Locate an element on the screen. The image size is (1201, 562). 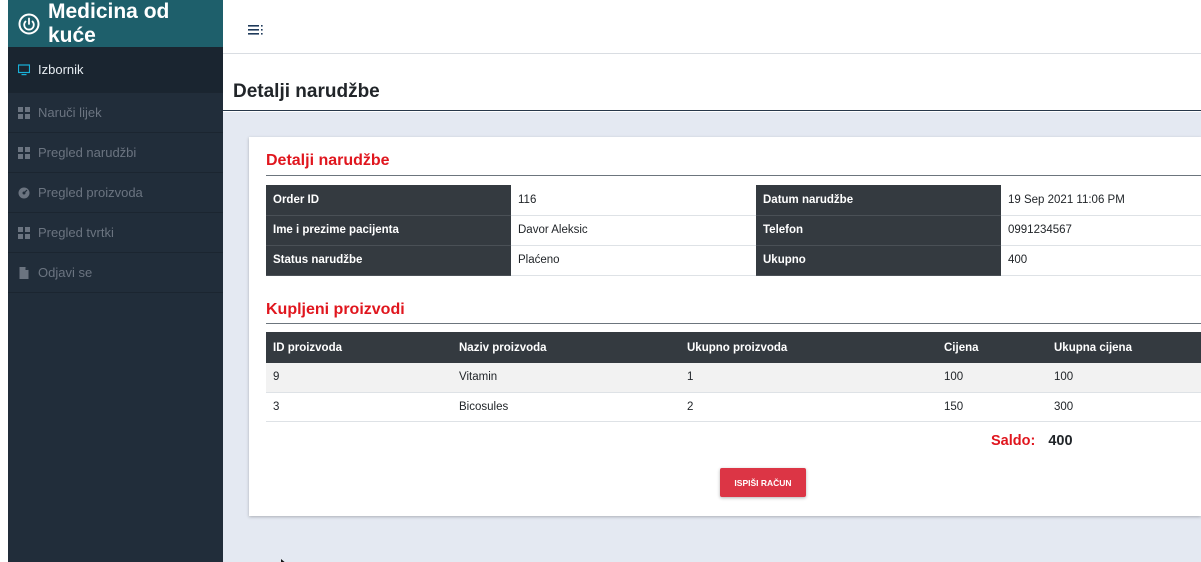
info-value: 19 Sep 2021 11:06 PM is located at coordinates (1101, 200).